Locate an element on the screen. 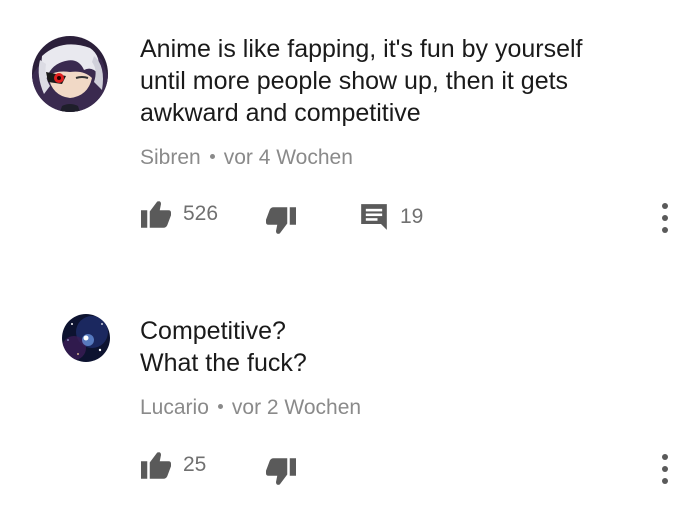 This screenshot has width=700, height=519. galaxy-avatar-icon is located at coordinates (86, 338).